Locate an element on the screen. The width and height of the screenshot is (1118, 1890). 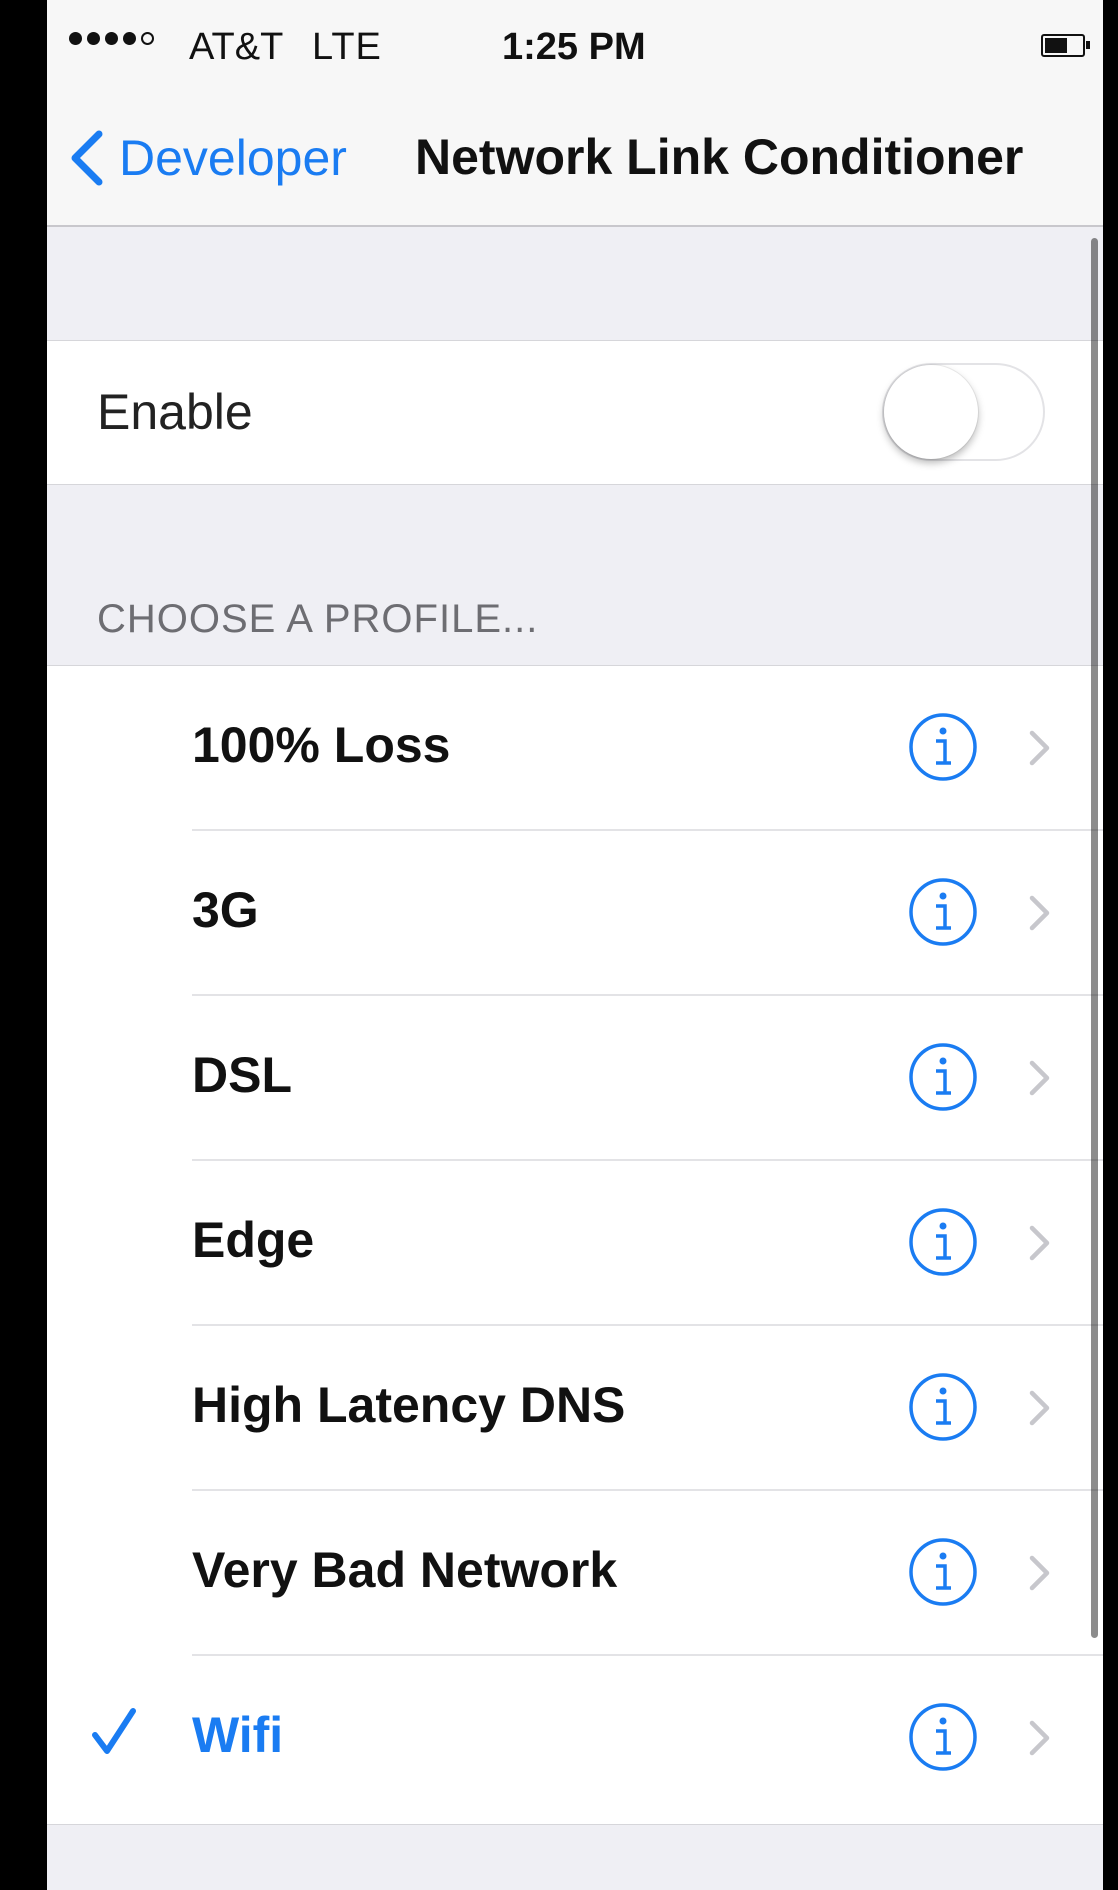
navigation-bar: Developer Network Link Conditioner is located at coordinates (575, 161).